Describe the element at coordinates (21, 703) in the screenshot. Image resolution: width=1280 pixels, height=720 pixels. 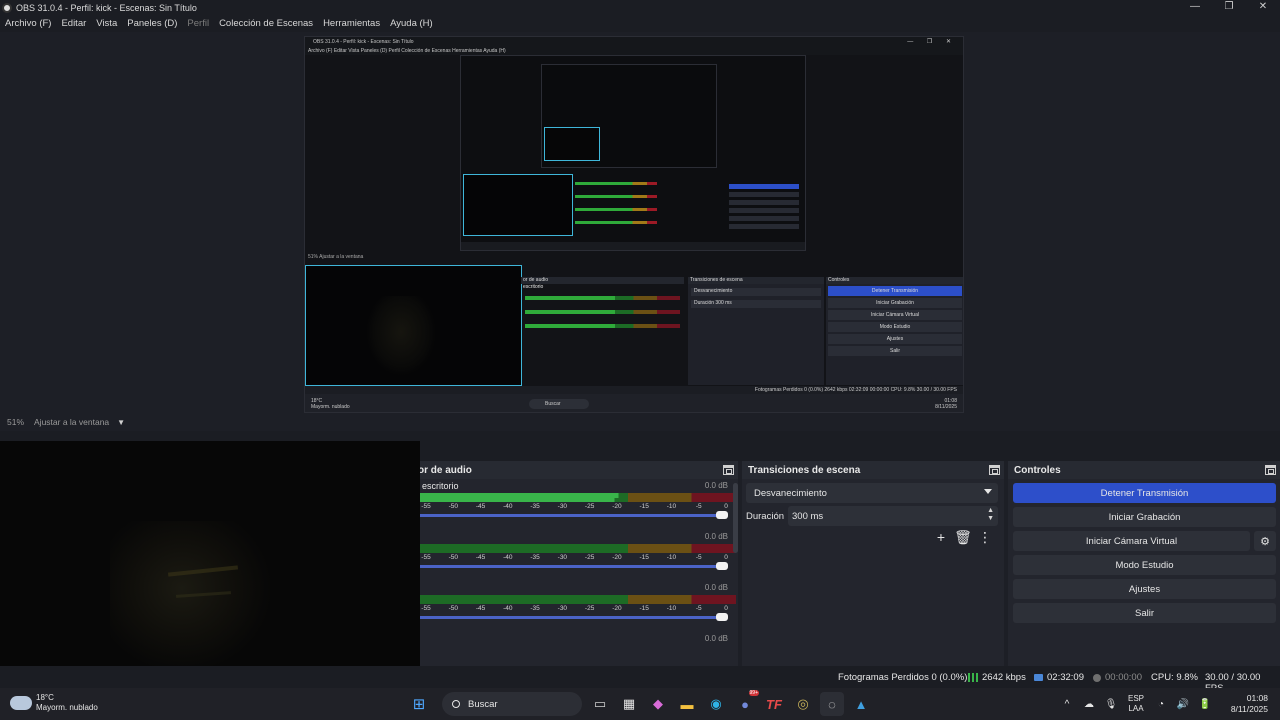
I see `cloud-icon` at that location.